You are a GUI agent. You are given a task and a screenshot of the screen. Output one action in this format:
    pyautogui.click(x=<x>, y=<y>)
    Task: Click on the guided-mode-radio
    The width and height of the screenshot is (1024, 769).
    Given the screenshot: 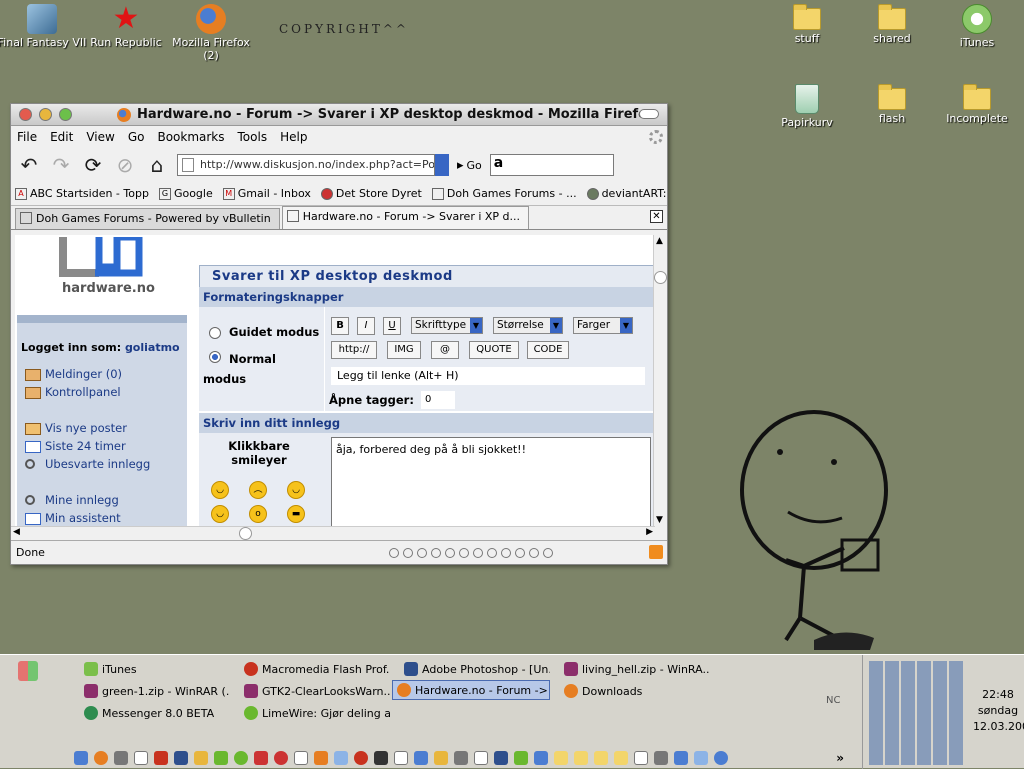 What is the action you would take?
    pyautogui.click(x=215, y=333)
    